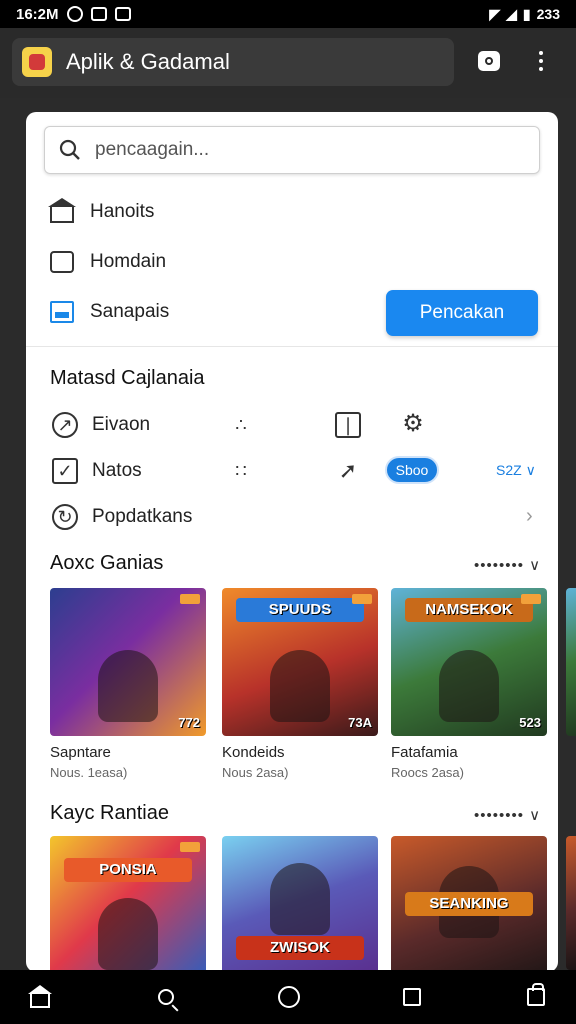 The width and height of the screenshot is (576, 1024). What do you see at coordinates (536, 997) in the screenshot?
I see `shopping-bag-icon` at bounding box center [536, 997].